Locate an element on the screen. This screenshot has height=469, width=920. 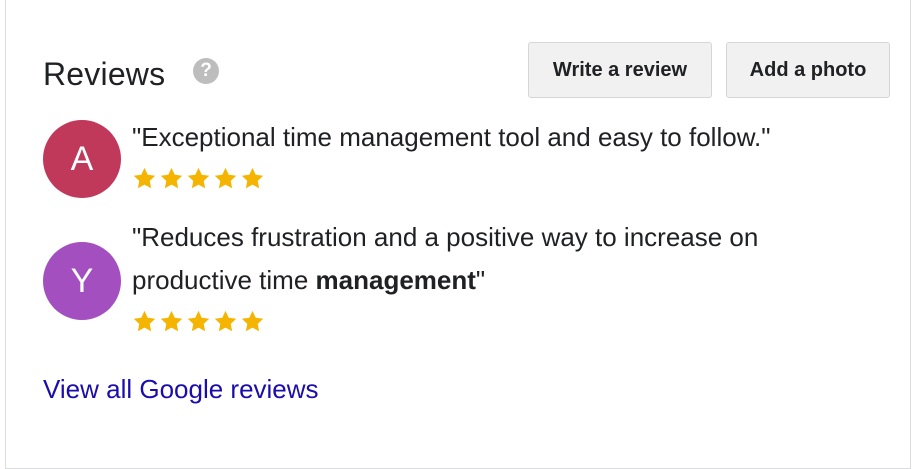
add-photo-button: Add a photo is located at coordinates (808, 70).